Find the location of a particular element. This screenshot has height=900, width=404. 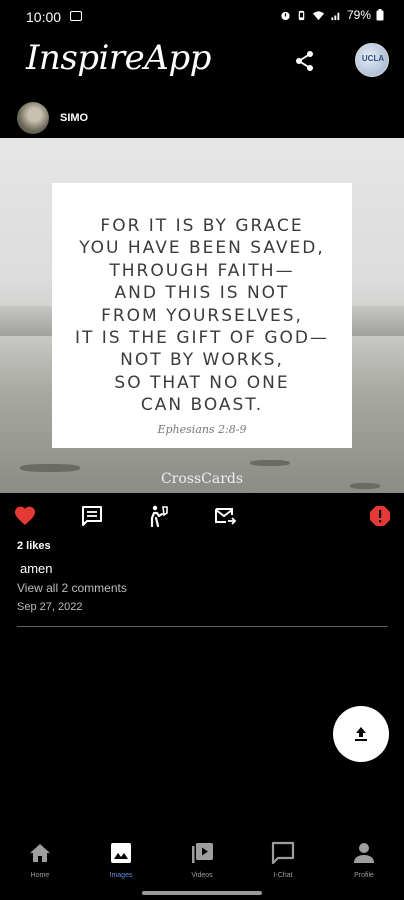

nav-profile-label: Profile is located at coordinates (364, 875).